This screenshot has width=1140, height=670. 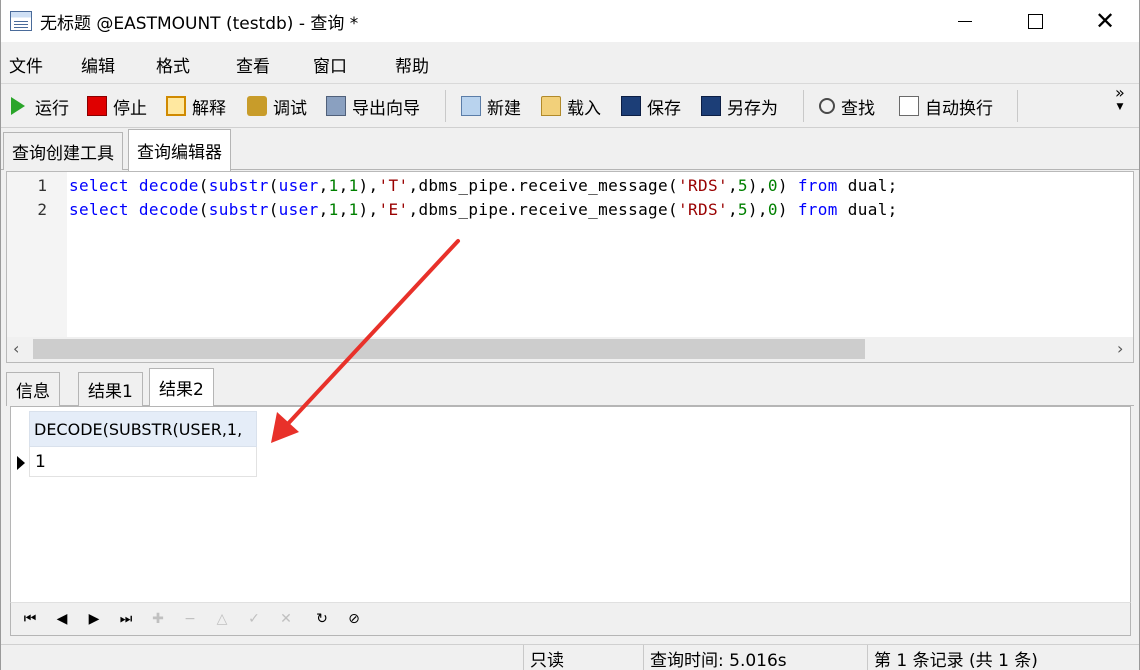 I want to click on discard-changes-button: ✕, so click(x=286, y=619).